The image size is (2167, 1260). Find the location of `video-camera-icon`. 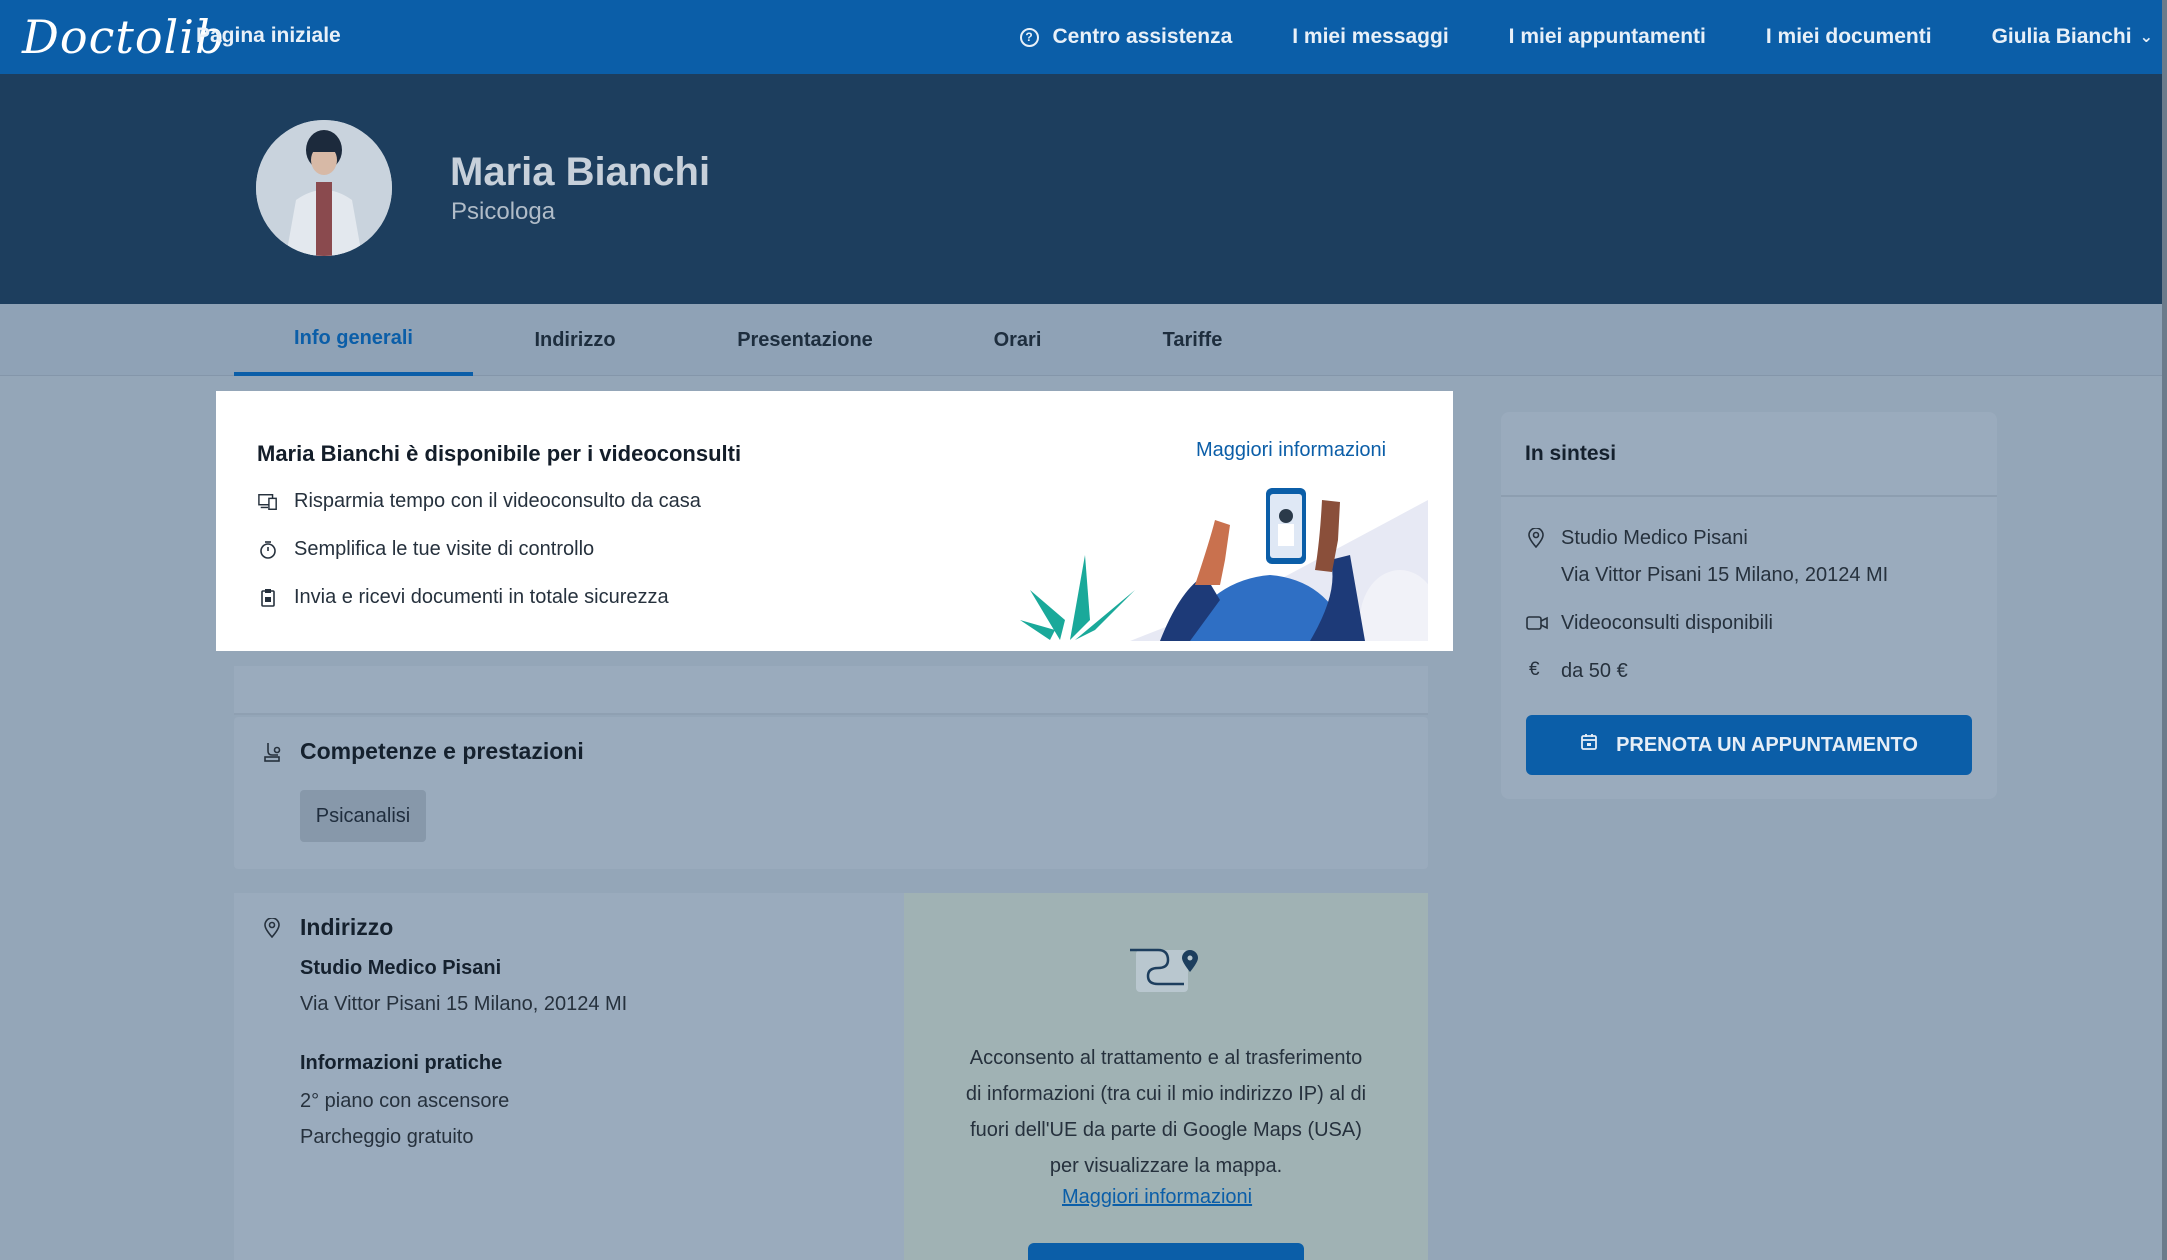

video-camera-icon is located at coordinates (1537, 625).